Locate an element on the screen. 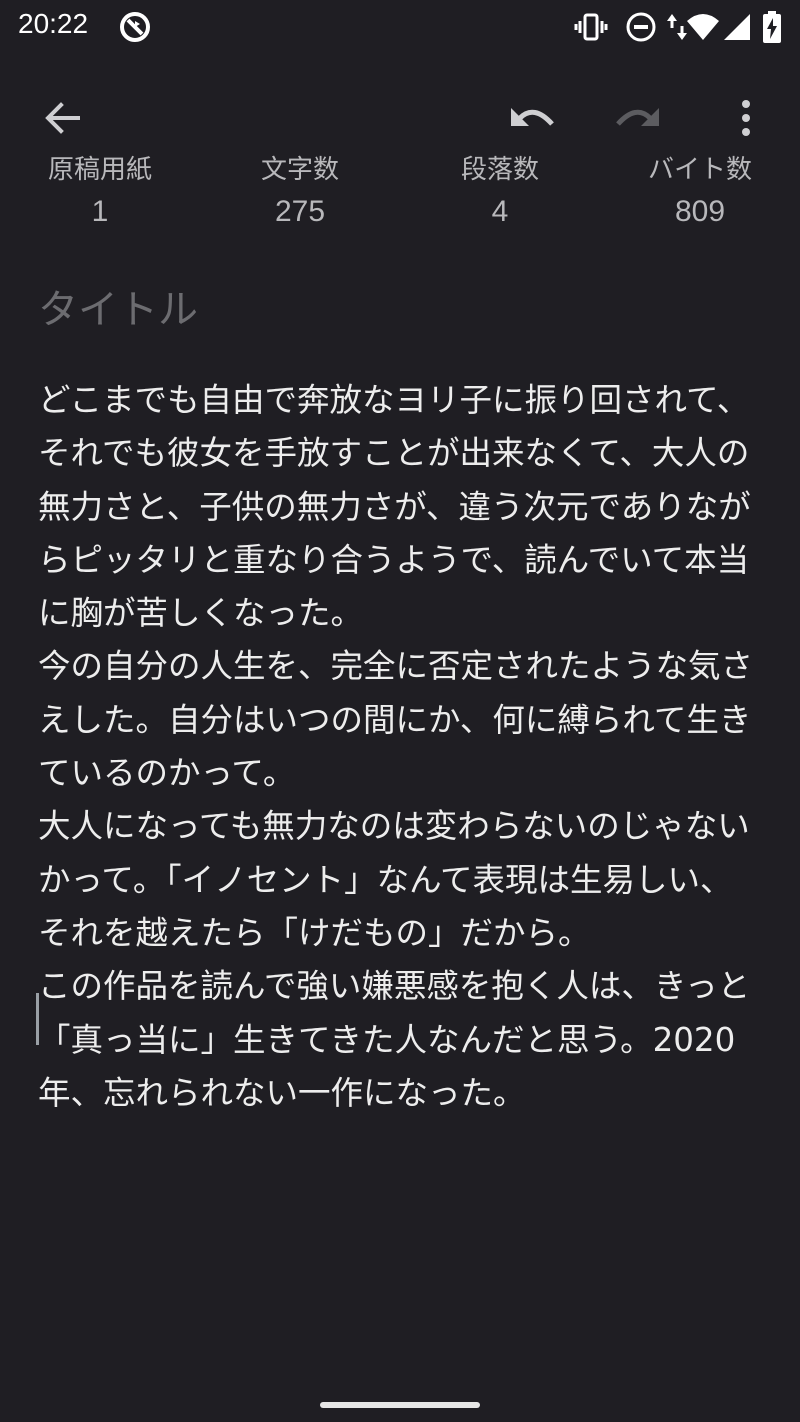 The width and height of the screenshot is (800, 1422). stat-label: バイト数 is located at coordinates (699, 170).